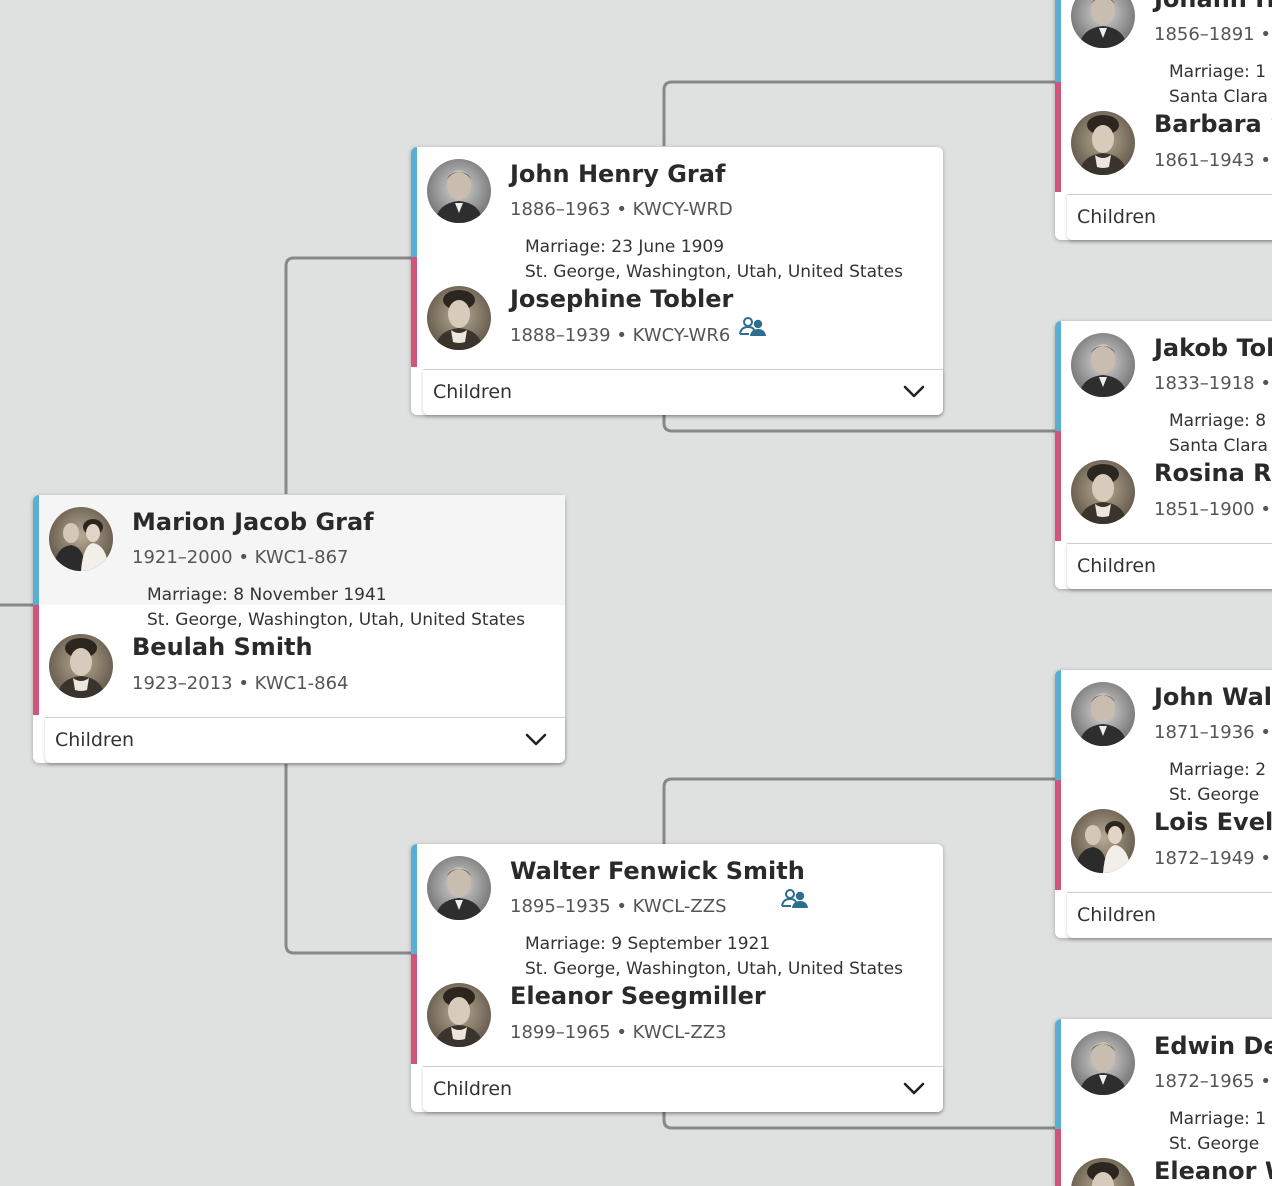 The width and height of the screenshot is (1272, 1186). What do you see at coordinates (1213, 473) in the screenshot?
I see `person-name: Rosina Re` at bounding box center [1213, 473].